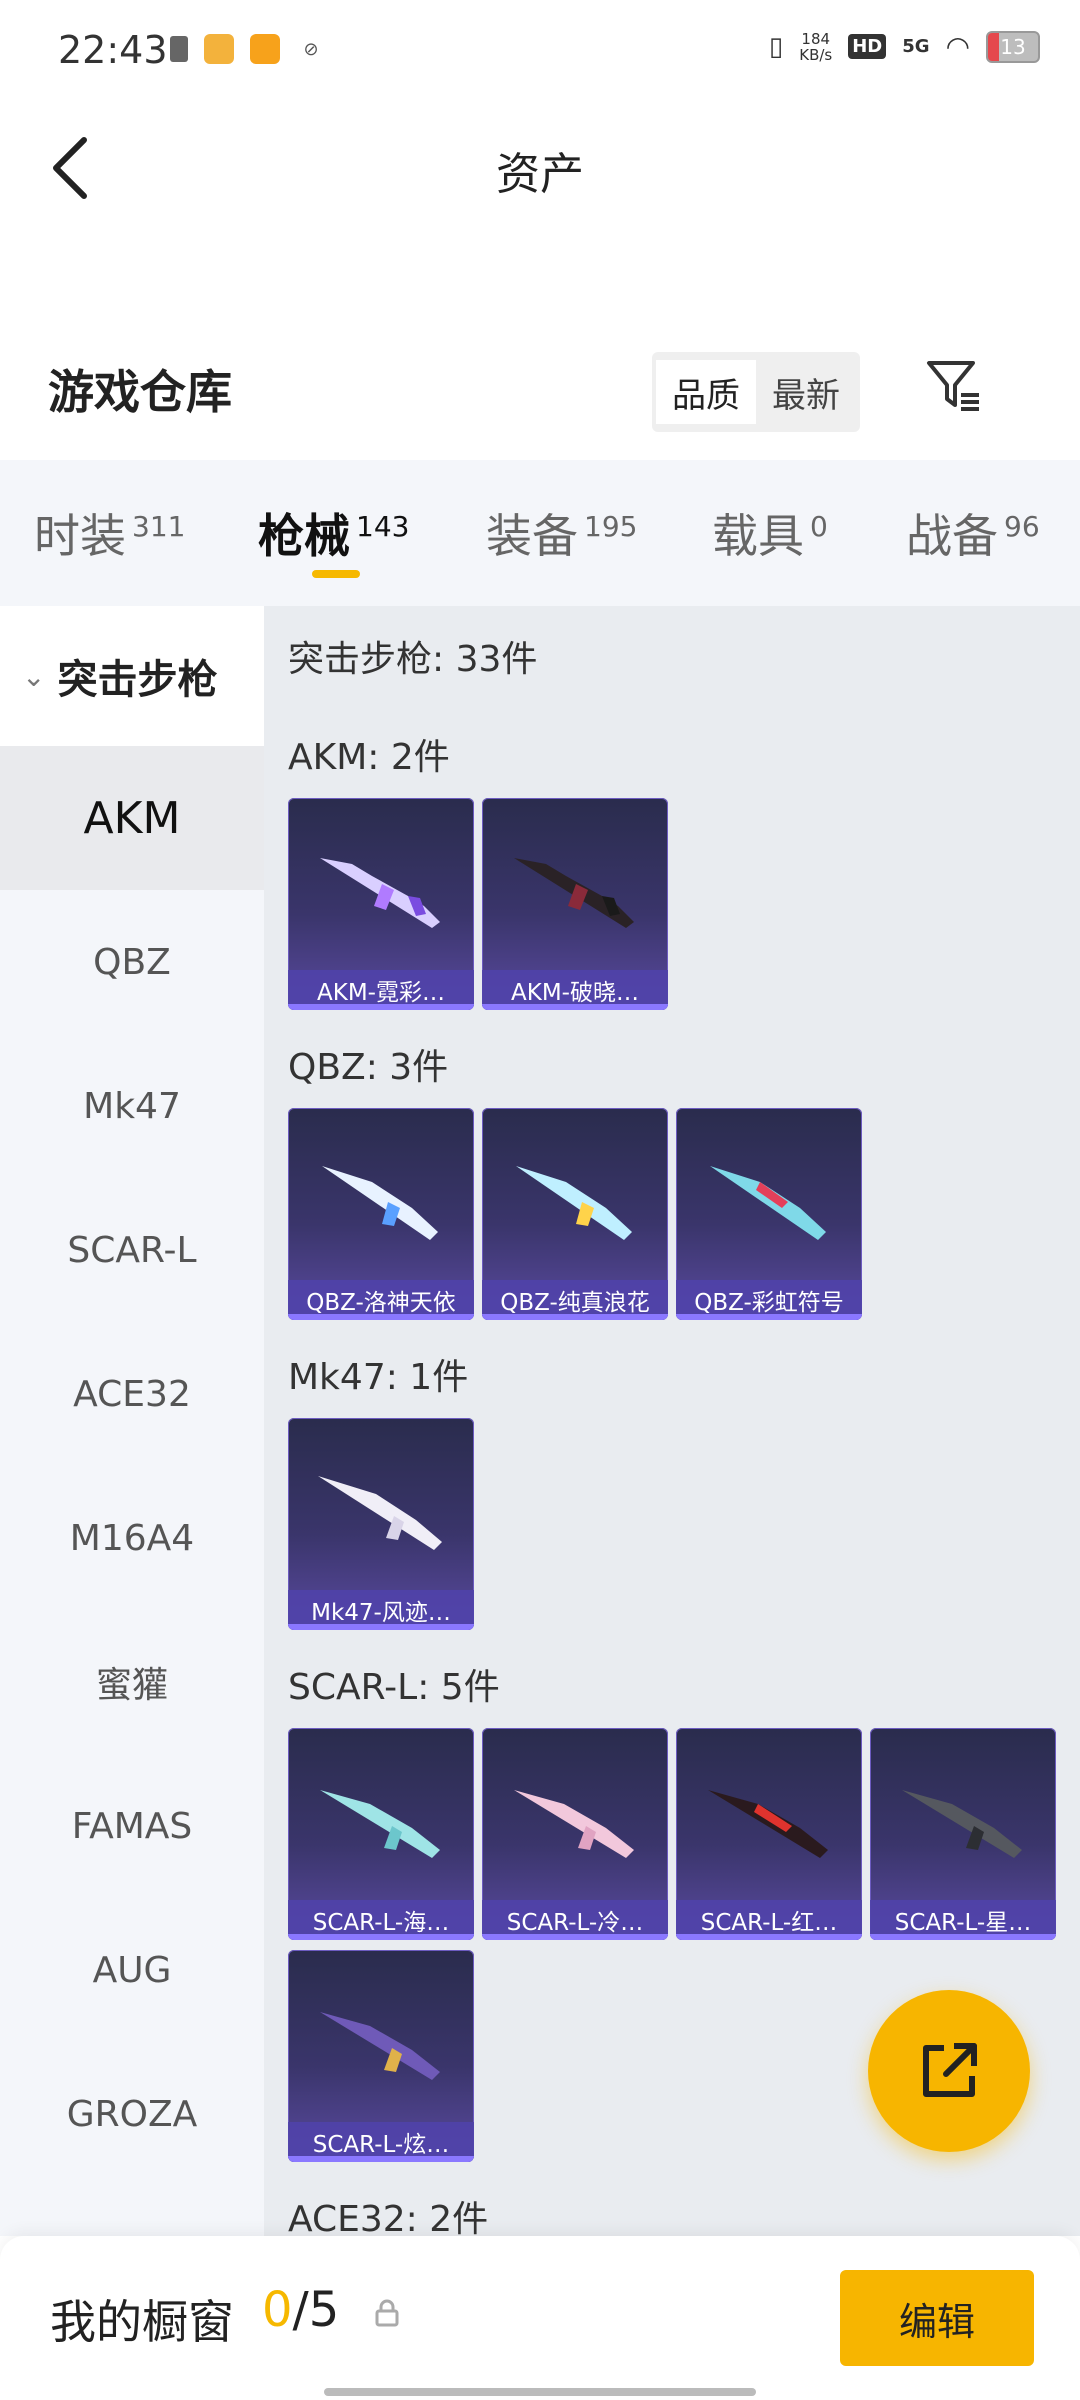 This screenshot has width=1080, height=2400. Describe the element at coordinates (806, 392) in the screenshot. I see `sort-latest: 最新` at that location.